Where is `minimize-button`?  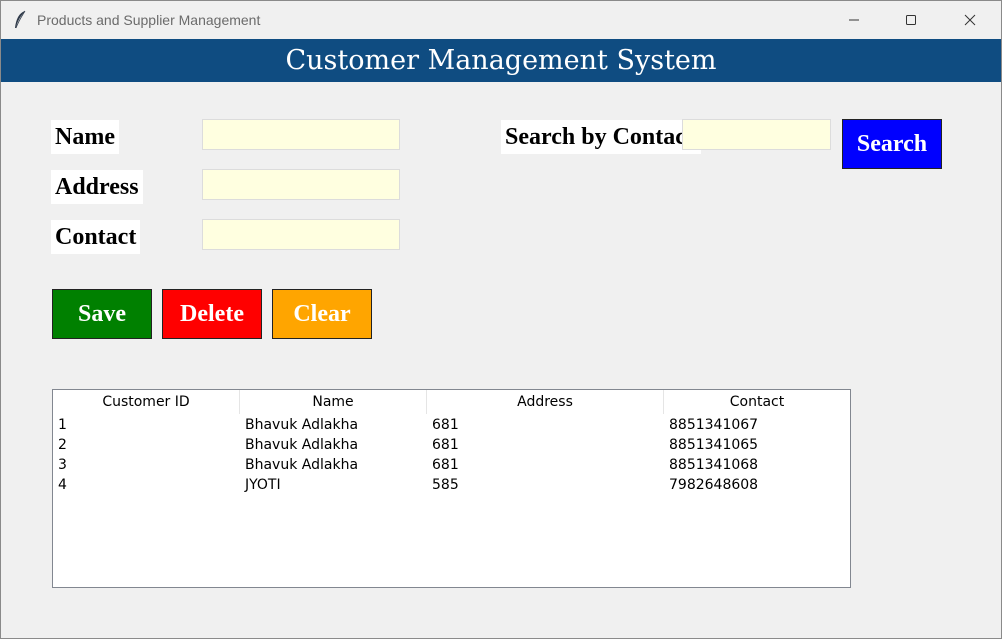
minimize-button is located at coordinates (854, 19).